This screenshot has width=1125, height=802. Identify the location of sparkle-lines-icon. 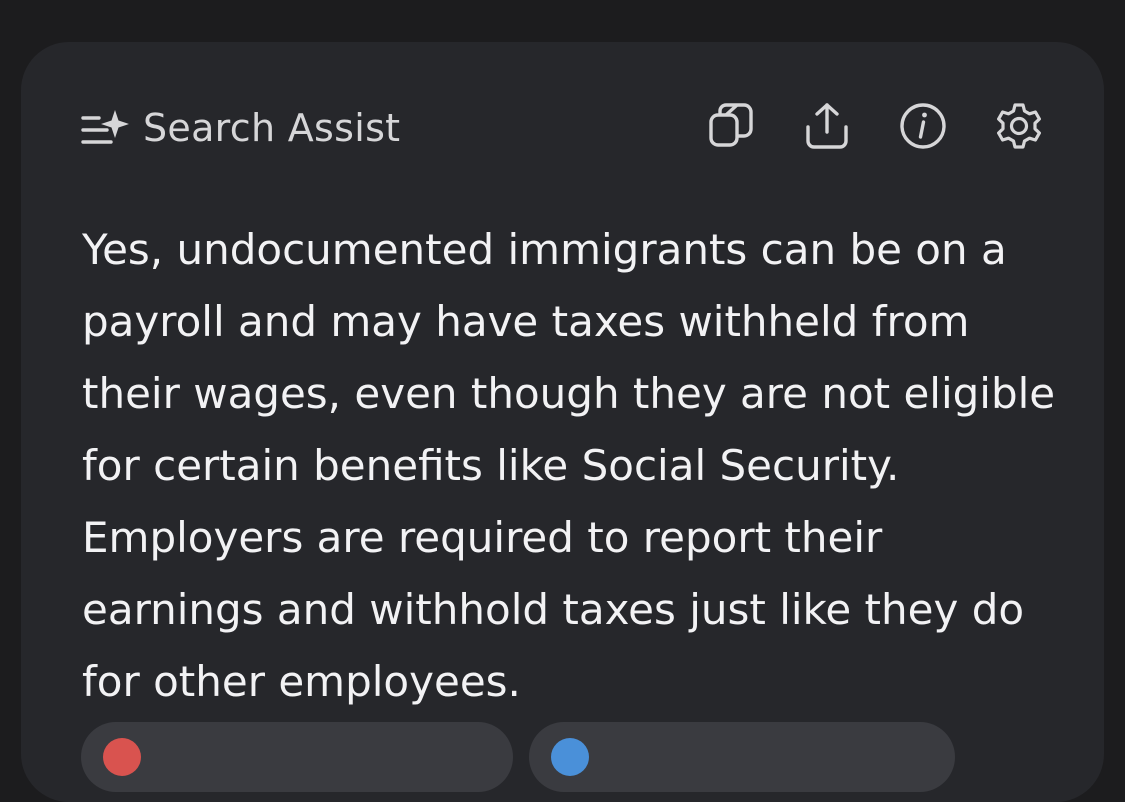
(106, 128).